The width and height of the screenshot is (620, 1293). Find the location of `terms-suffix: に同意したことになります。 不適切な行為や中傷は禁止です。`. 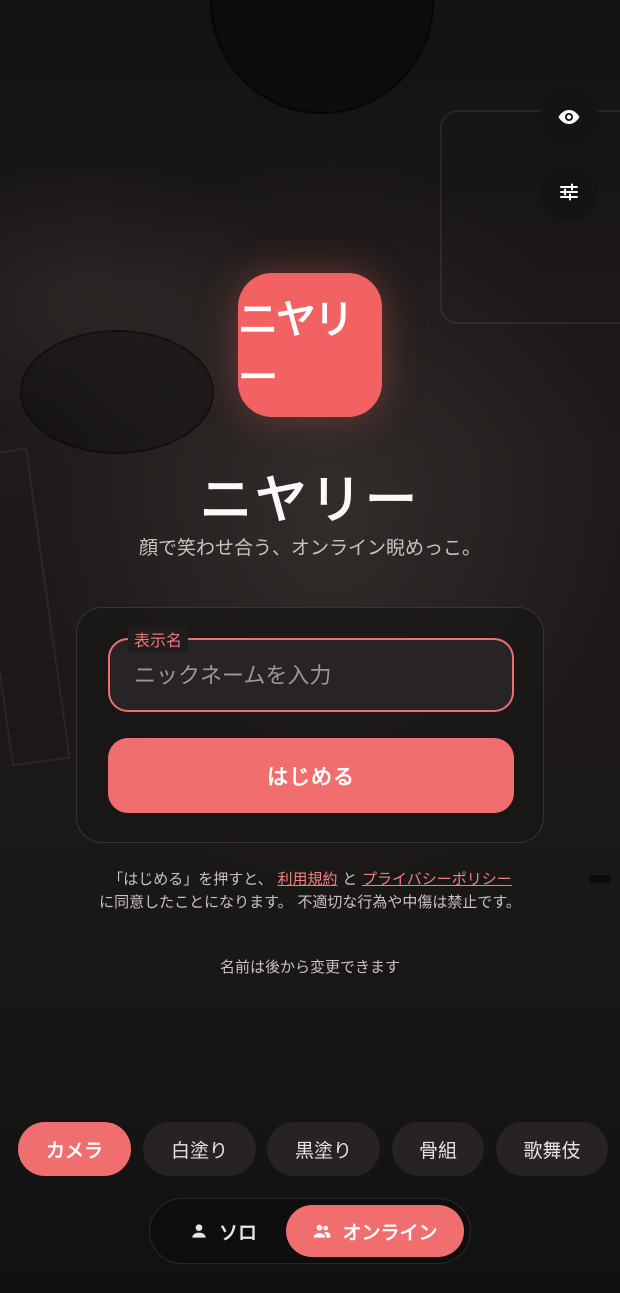

terms-suffix: に同意したことになります。 不適切な行為や中傷は禁止です。 is located at coordinates (310, 902).